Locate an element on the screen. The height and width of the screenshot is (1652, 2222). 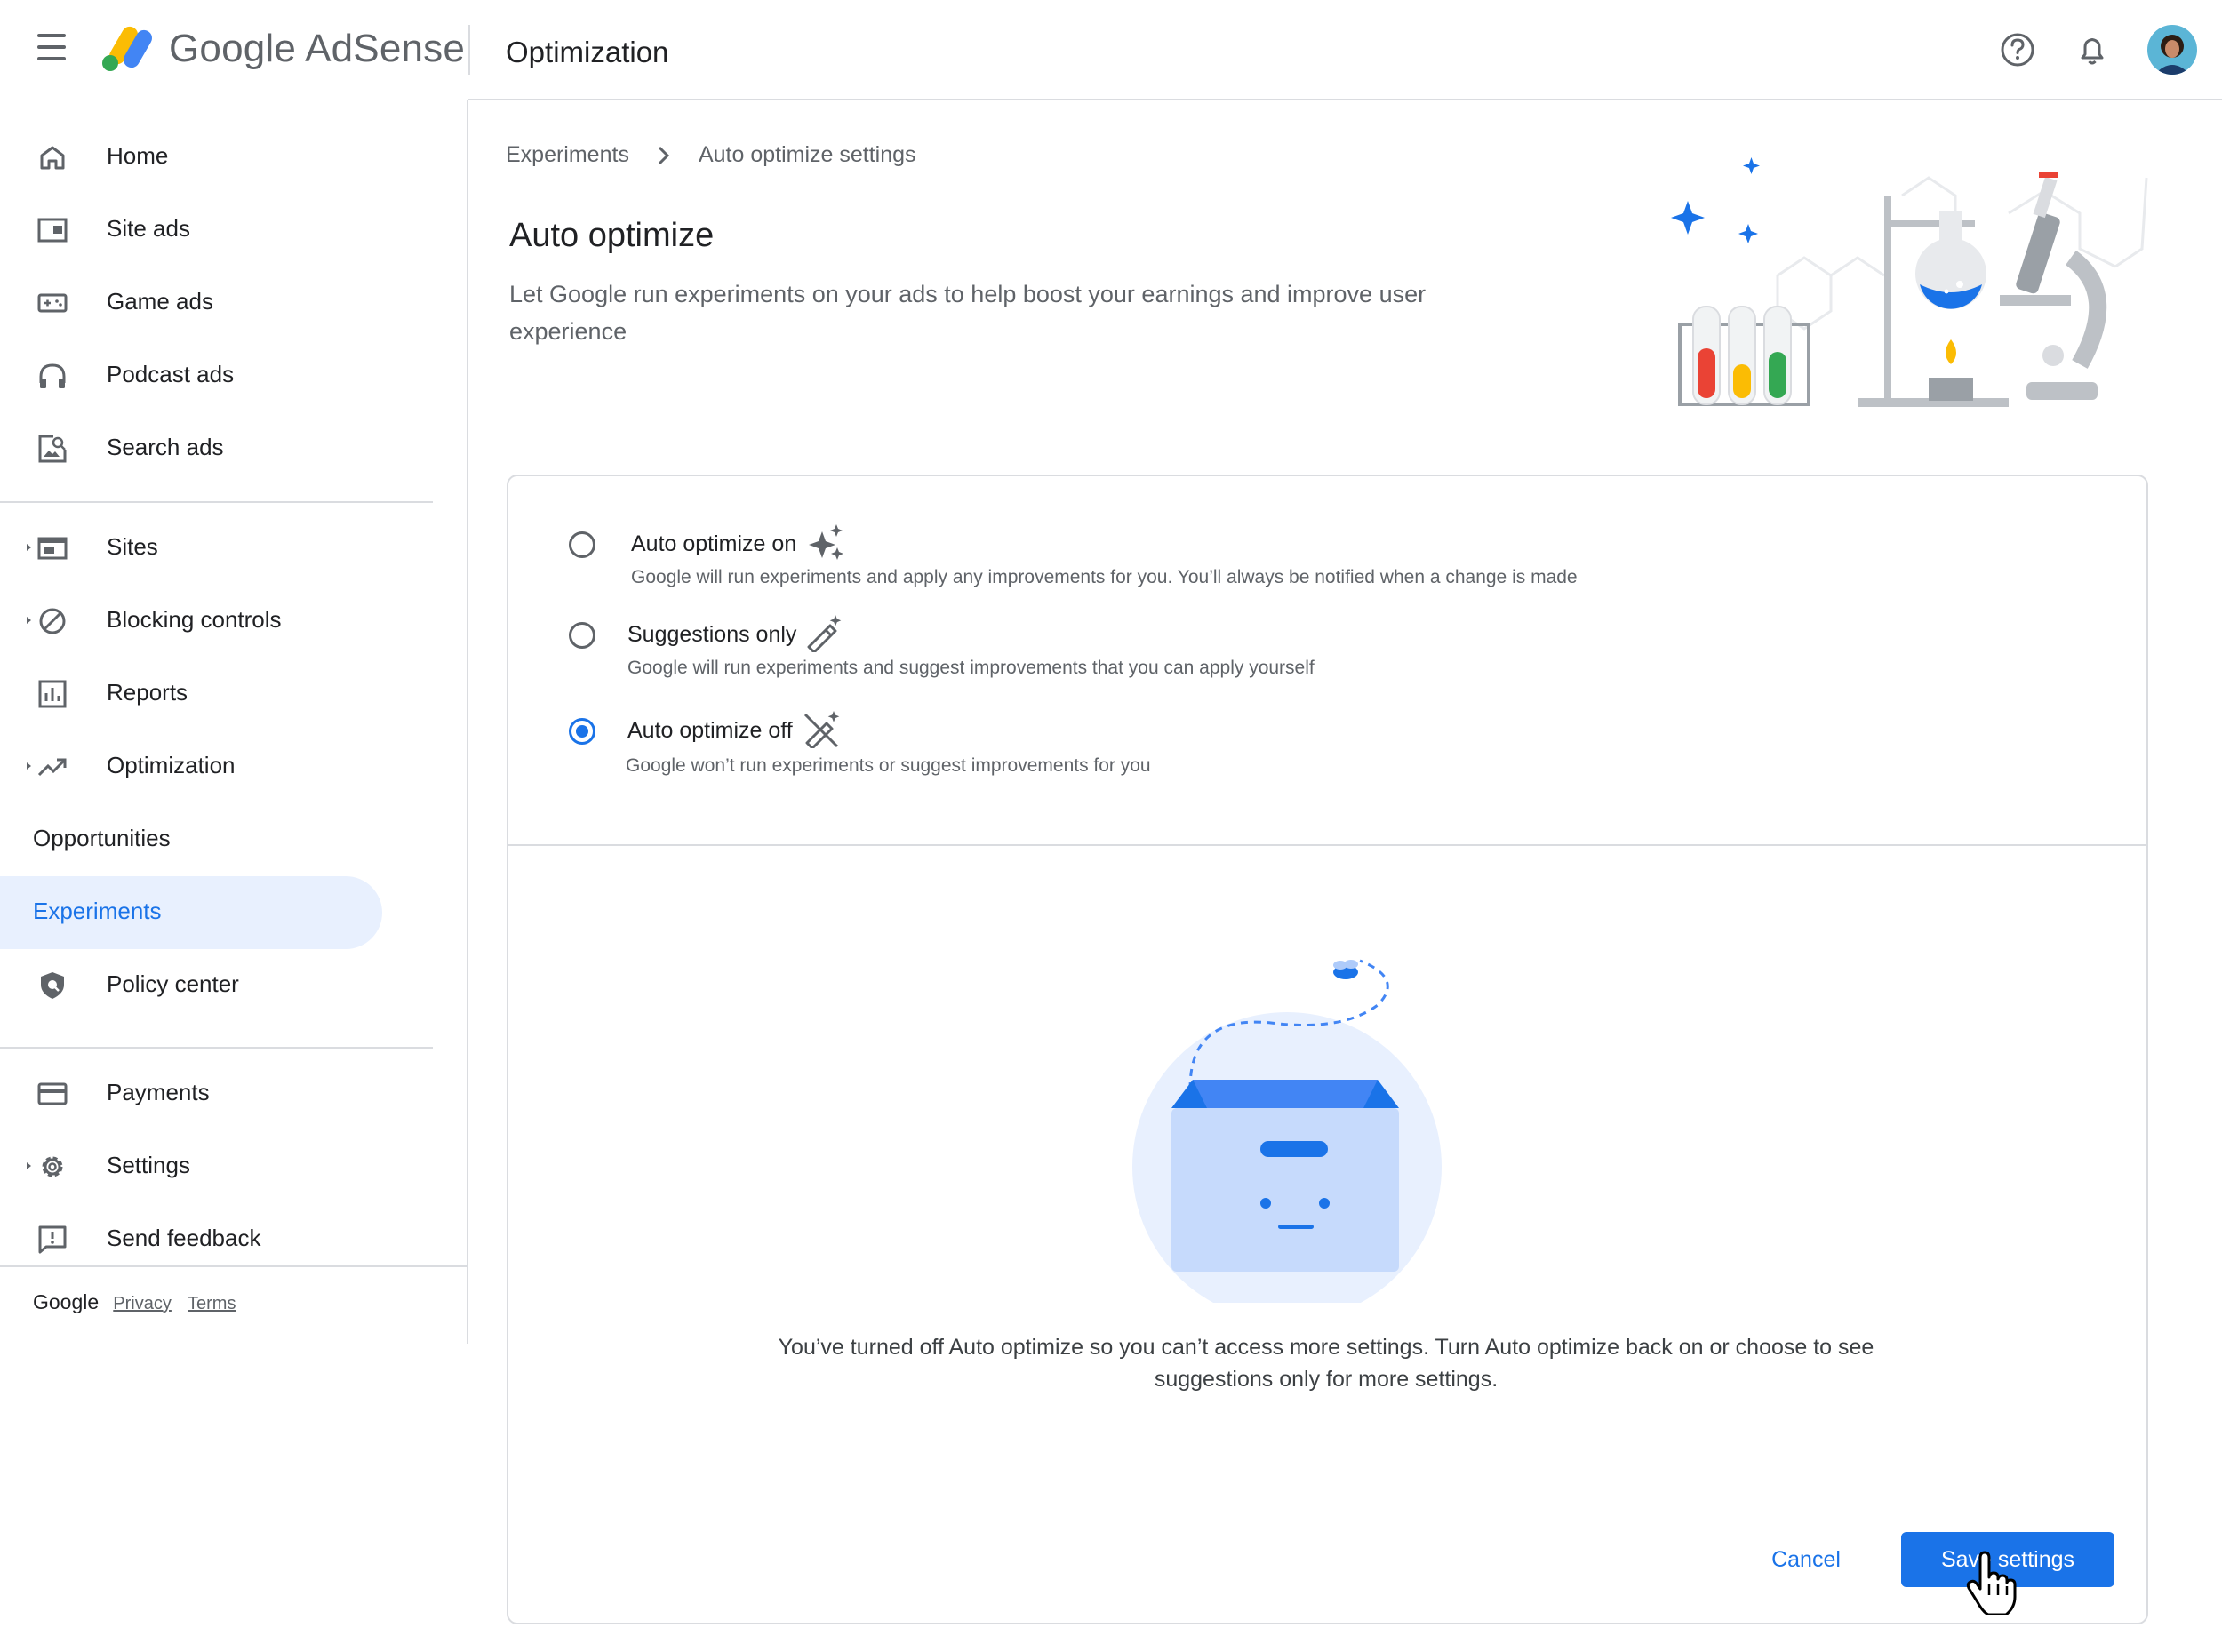
help-icon is located at coordinates (2017, 49).